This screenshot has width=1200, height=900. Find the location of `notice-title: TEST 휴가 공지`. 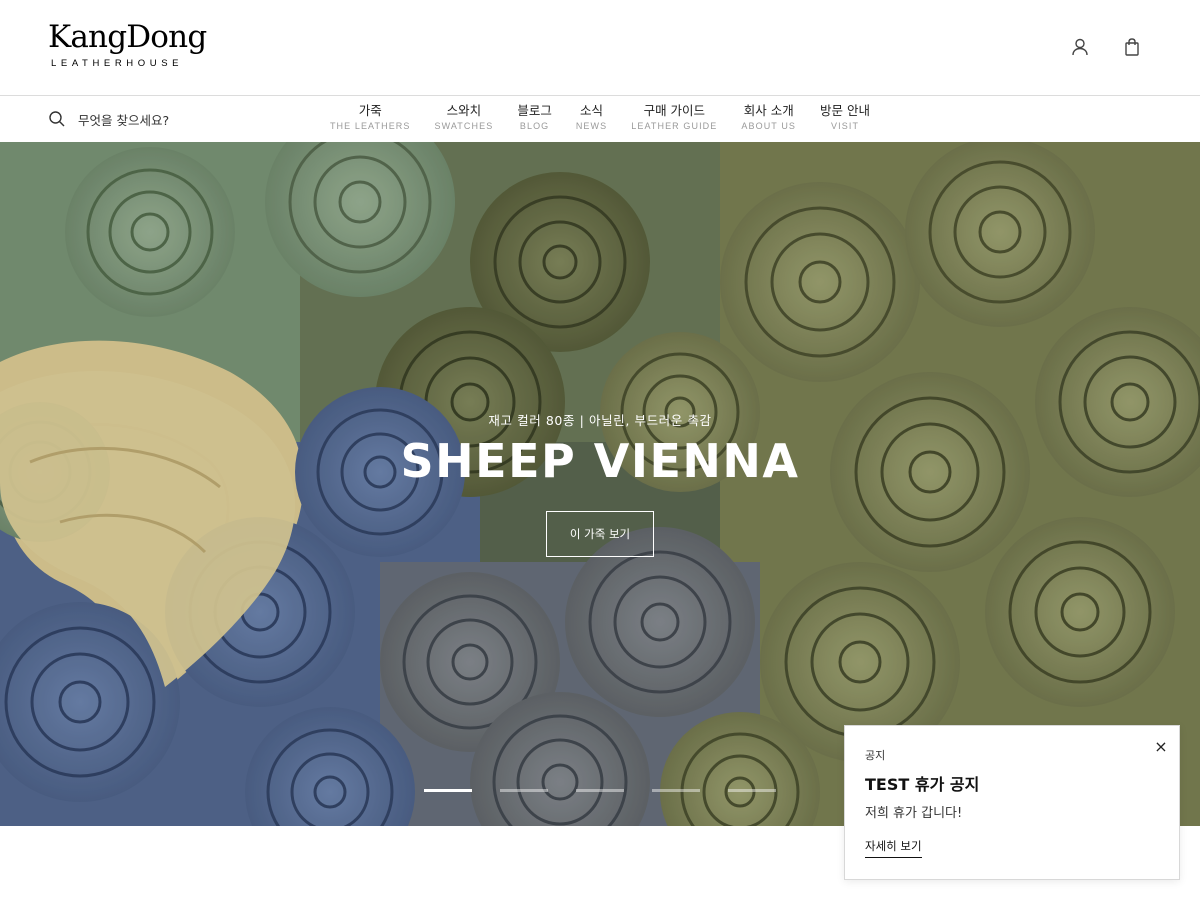

notice-title: TEST 휴가 공지 is located at coordinates (922, 784).